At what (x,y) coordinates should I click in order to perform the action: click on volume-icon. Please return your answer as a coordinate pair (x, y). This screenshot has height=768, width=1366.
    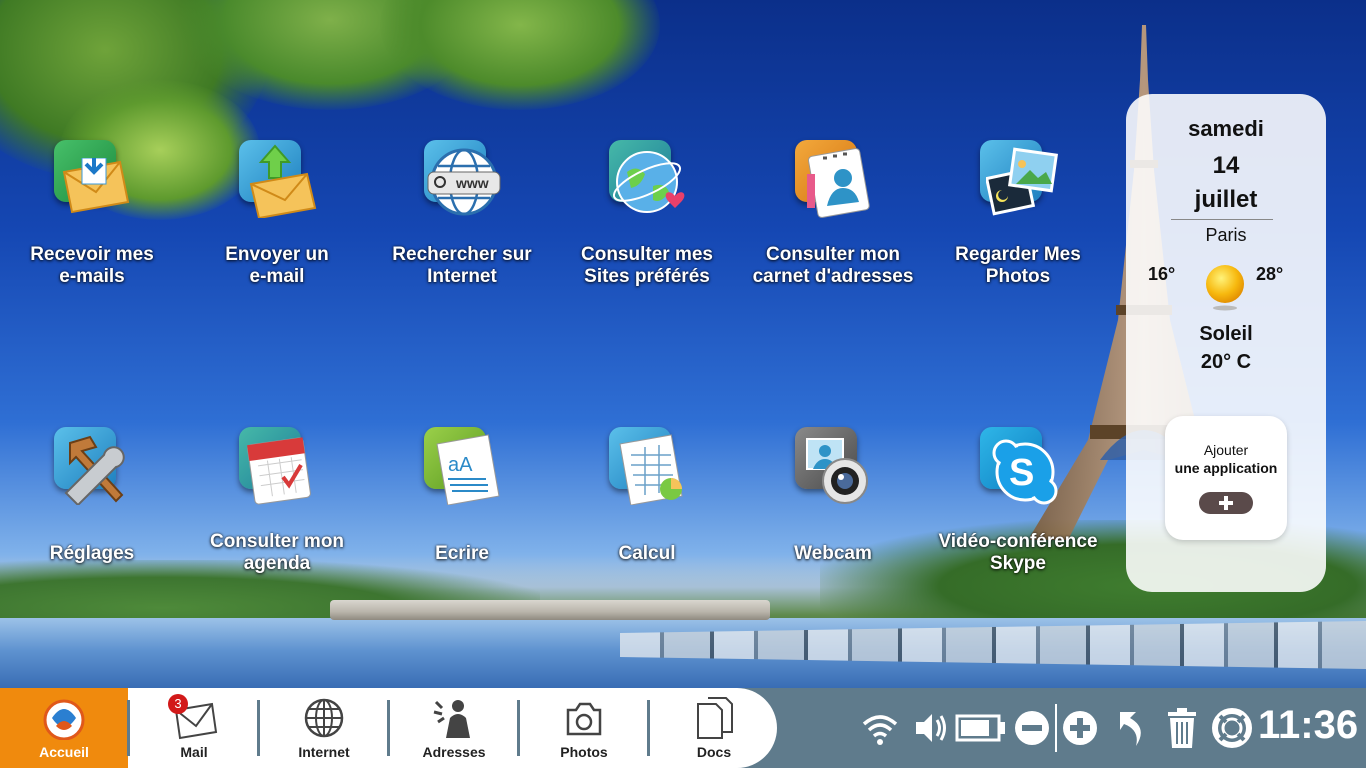
    Looking at the image, I should click on (930, 728).